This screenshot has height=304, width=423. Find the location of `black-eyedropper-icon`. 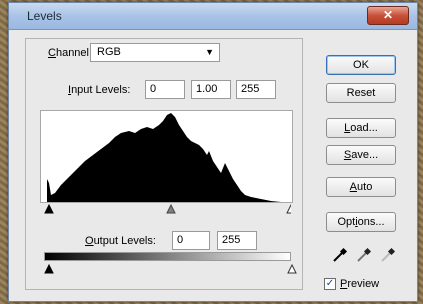

black-eyedropper-icon is located at coordinates (340, 255).